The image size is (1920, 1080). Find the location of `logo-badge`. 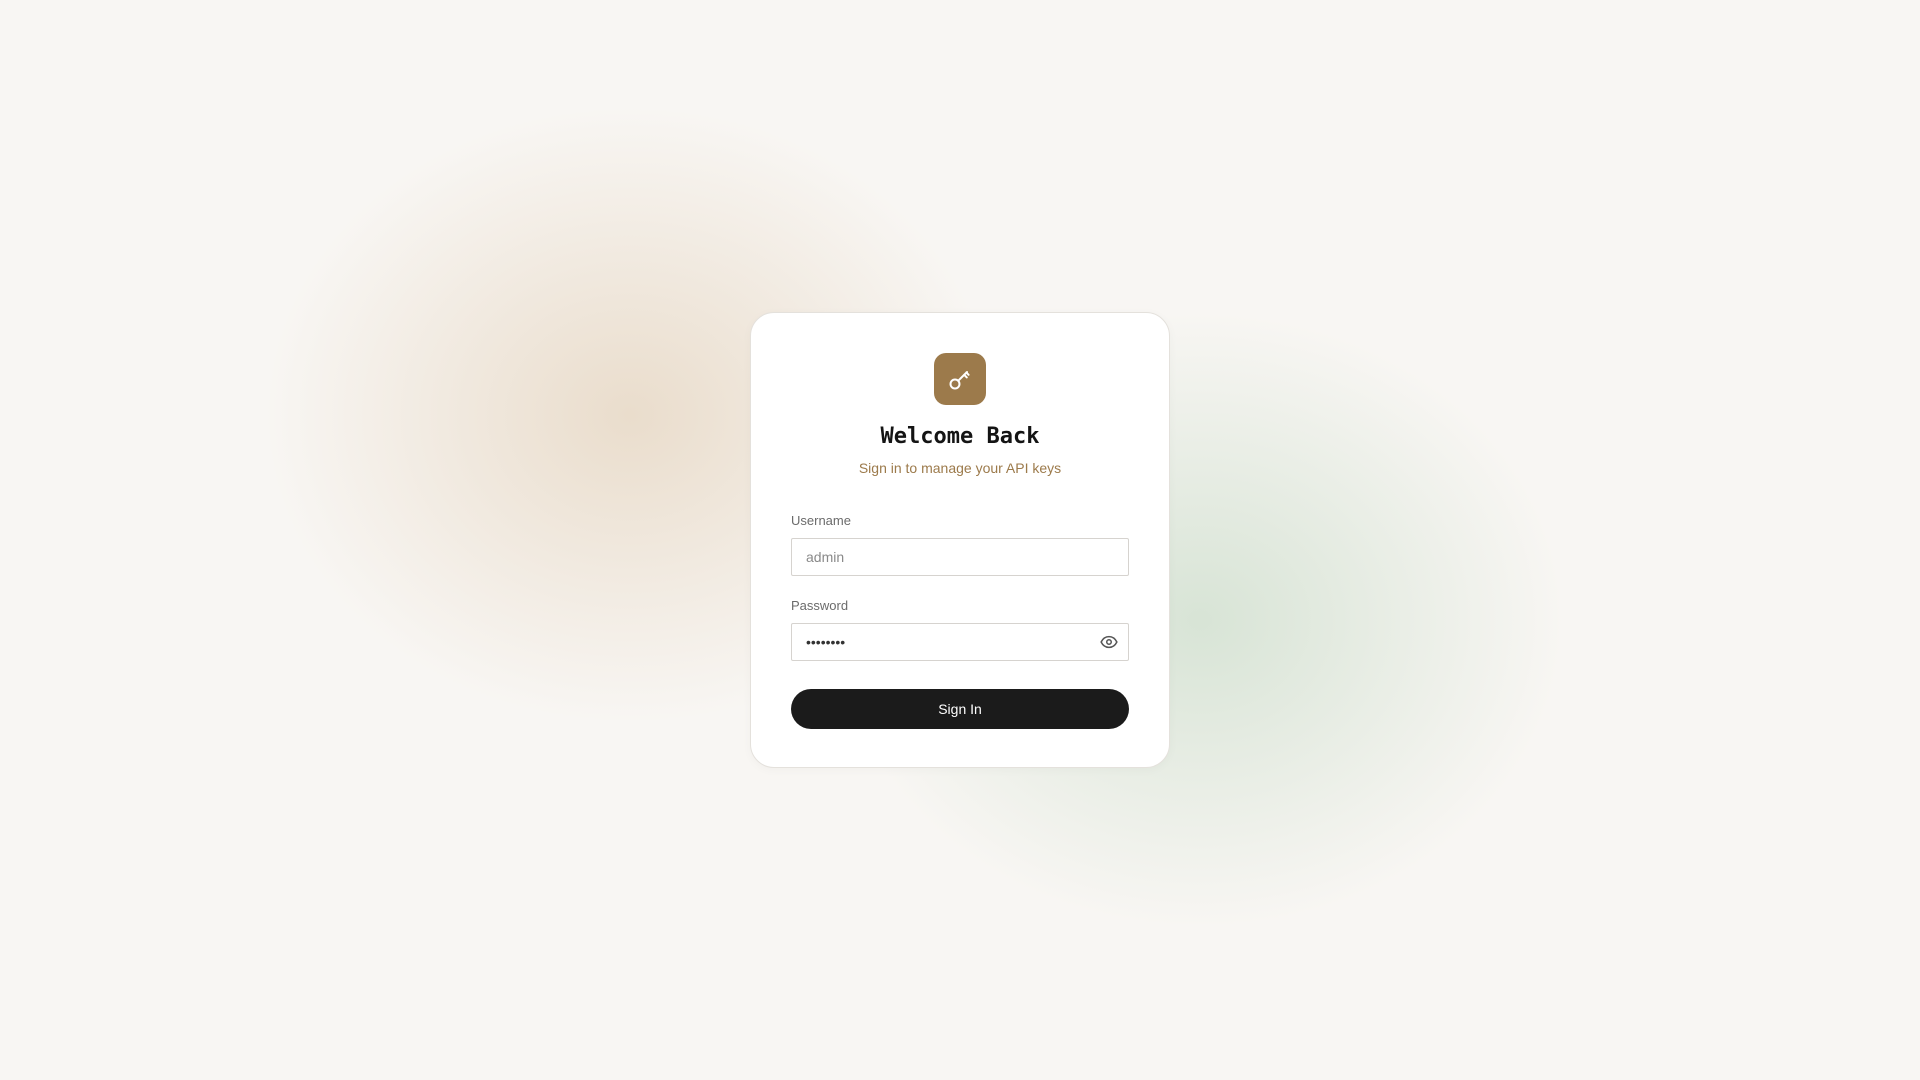

logo-badge is located at coordinates (960, 379).